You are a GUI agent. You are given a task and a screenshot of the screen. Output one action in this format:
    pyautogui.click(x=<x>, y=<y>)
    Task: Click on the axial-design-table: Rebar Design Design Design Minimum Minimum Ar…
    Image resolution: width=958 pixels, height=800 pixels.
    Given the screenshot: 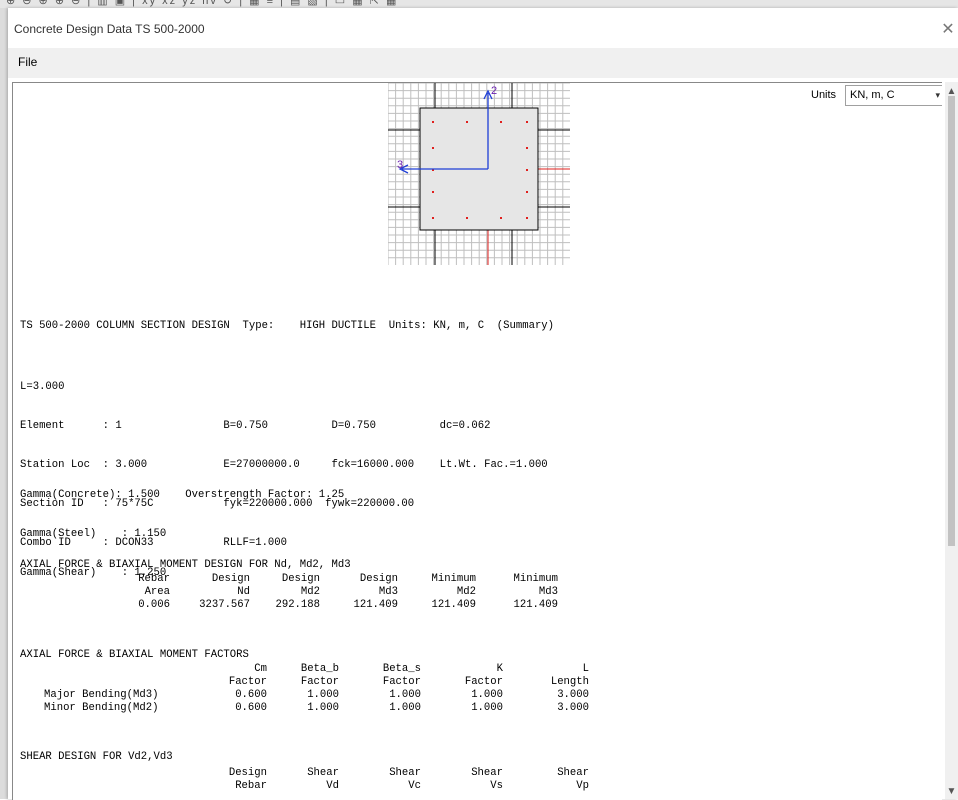 What is the action you would take?
    pyautogui.click(x=339, y=592)
    